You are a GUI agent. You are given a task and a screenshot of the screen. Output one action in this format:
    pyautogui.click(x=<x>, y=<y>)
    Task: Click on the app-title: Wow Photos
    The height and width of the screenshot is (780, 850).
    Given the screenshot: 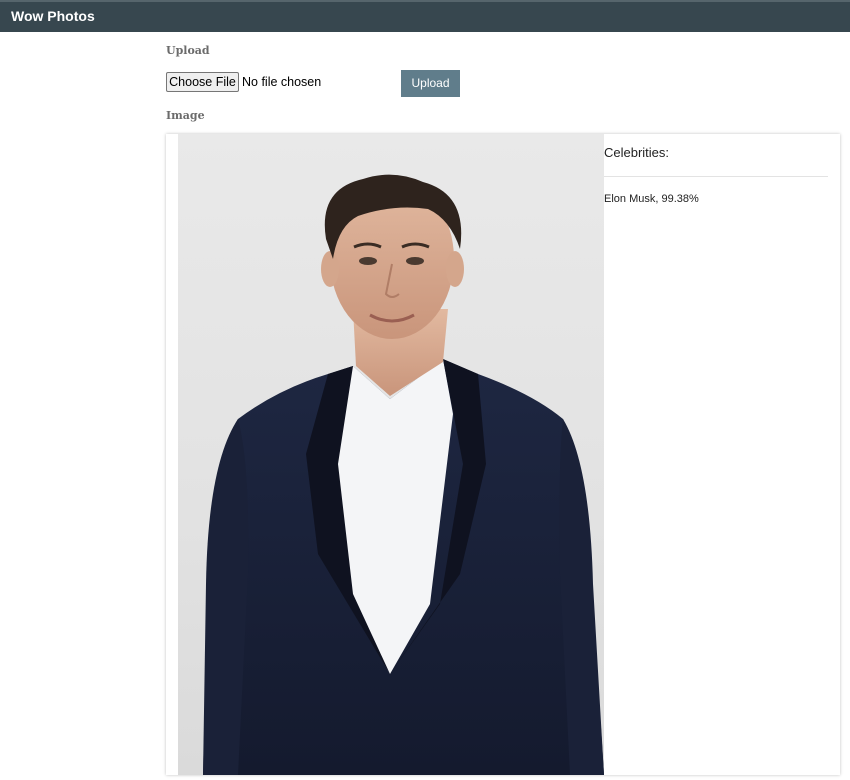 What is the action you would take?
    pyautogui.click(x=53, y=16)
    